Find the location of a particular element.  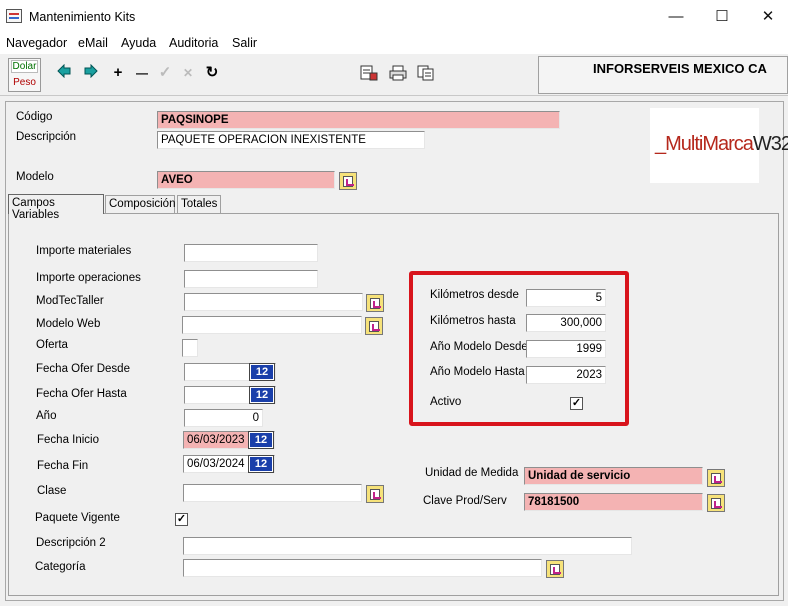

confirm-icon: ✓ is located at coordinates (165, 73).